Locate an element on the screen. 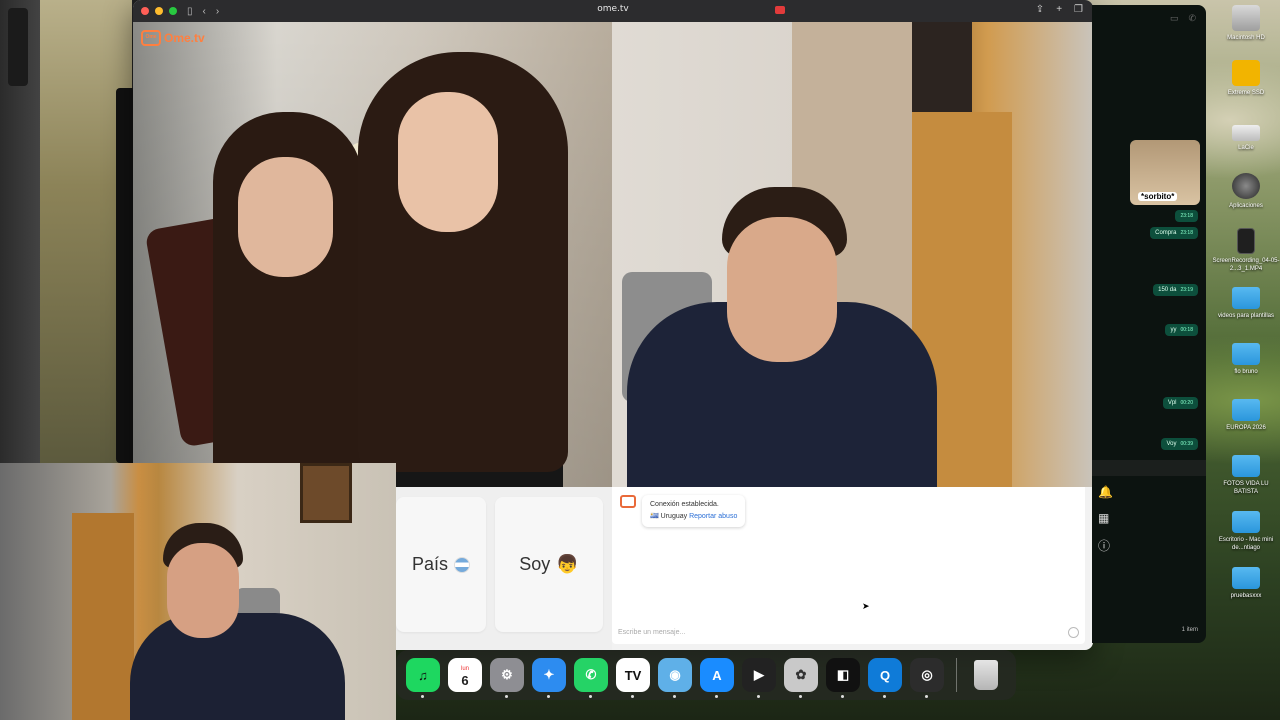 The height and width of the screenshot is (720, 1280). desktop-icon-screen-recording: ScreenRecording_04-05-2...3_1.MP4 is located at coordinates (1246, 250).